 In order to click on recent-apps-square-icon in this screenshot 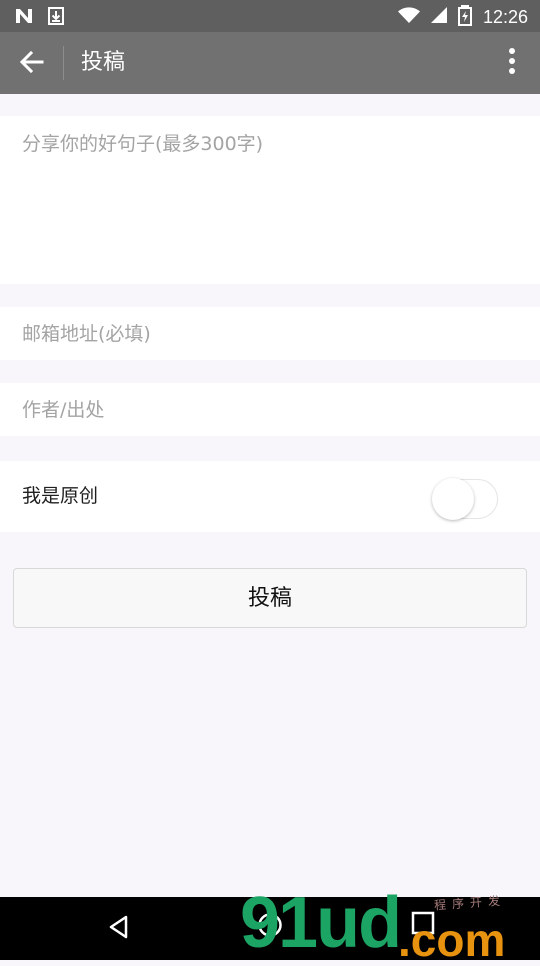, I will do `click(423, 926)`.